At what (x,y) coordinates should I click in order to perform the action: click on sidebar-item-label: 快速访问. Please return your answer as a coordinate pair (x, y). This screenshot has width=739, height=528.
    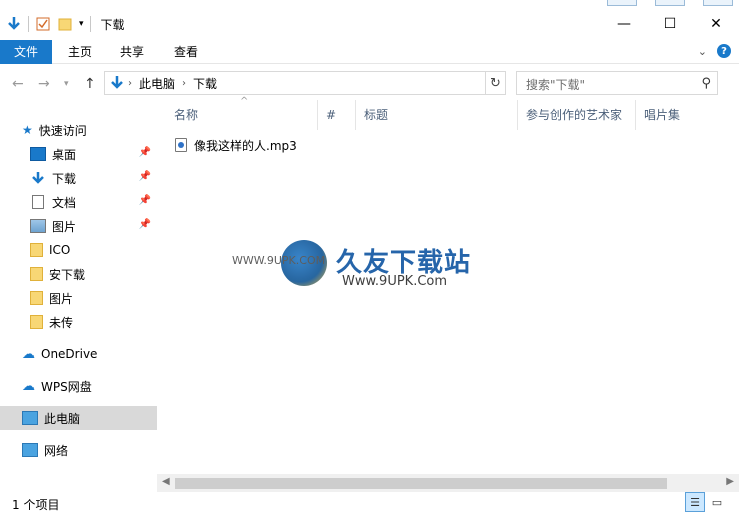
    Looking at the image, I should click on (62, 130).